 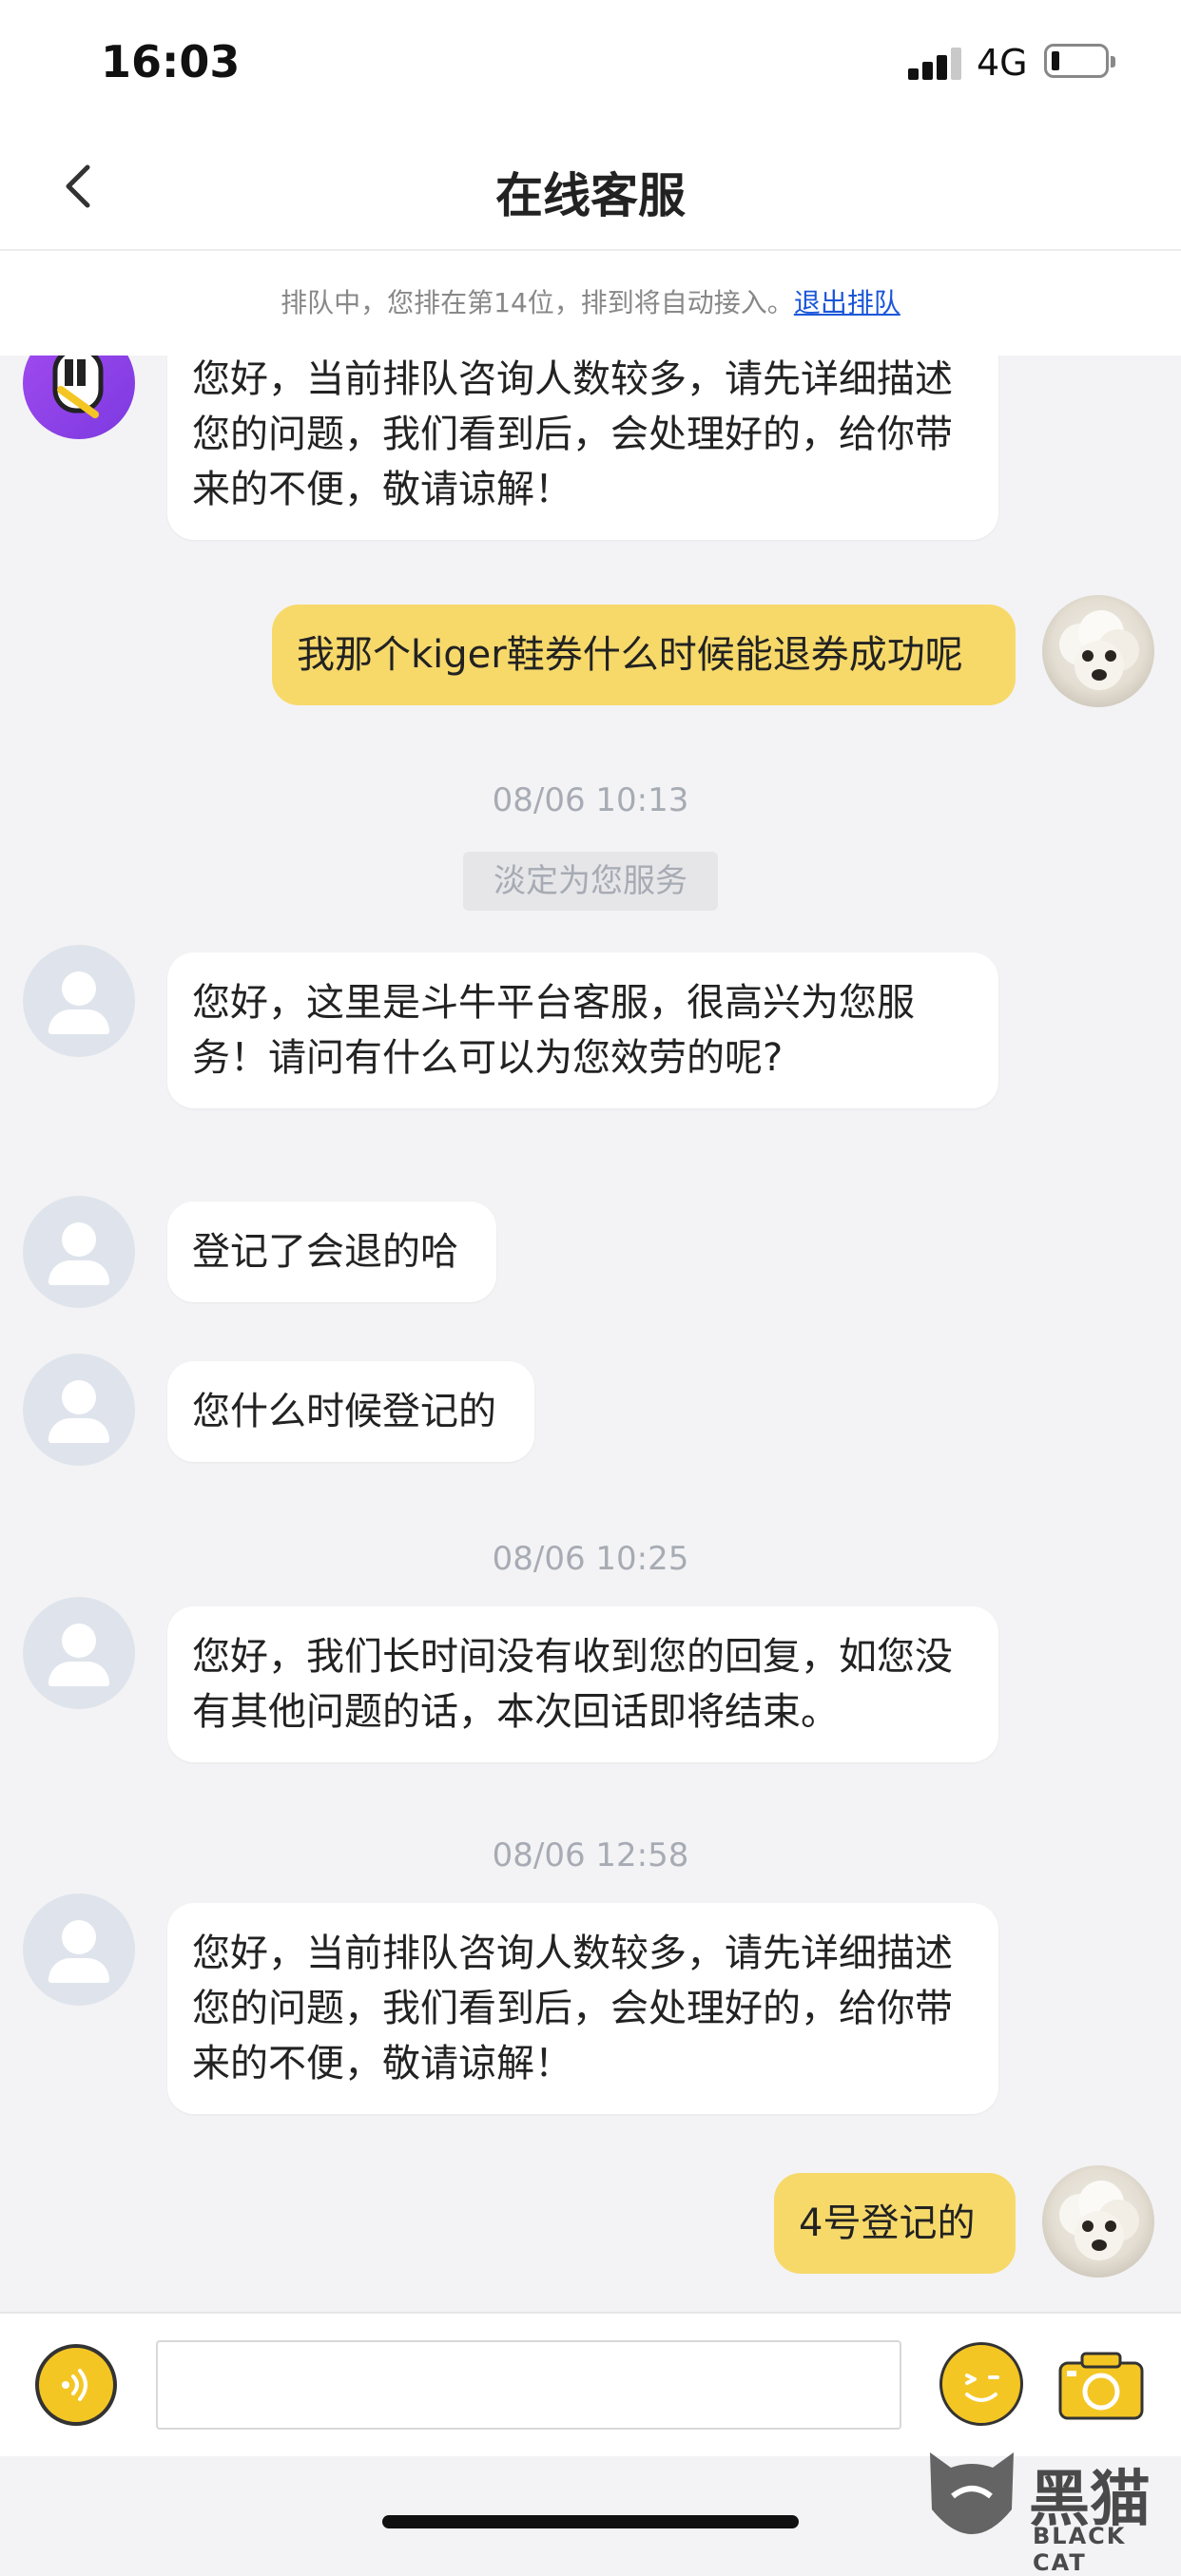 What do you see at coordinates (590, 1855) in the screenshot?
I see `timestamp: 08/06 12:58` at bounding box center [590, 1855].